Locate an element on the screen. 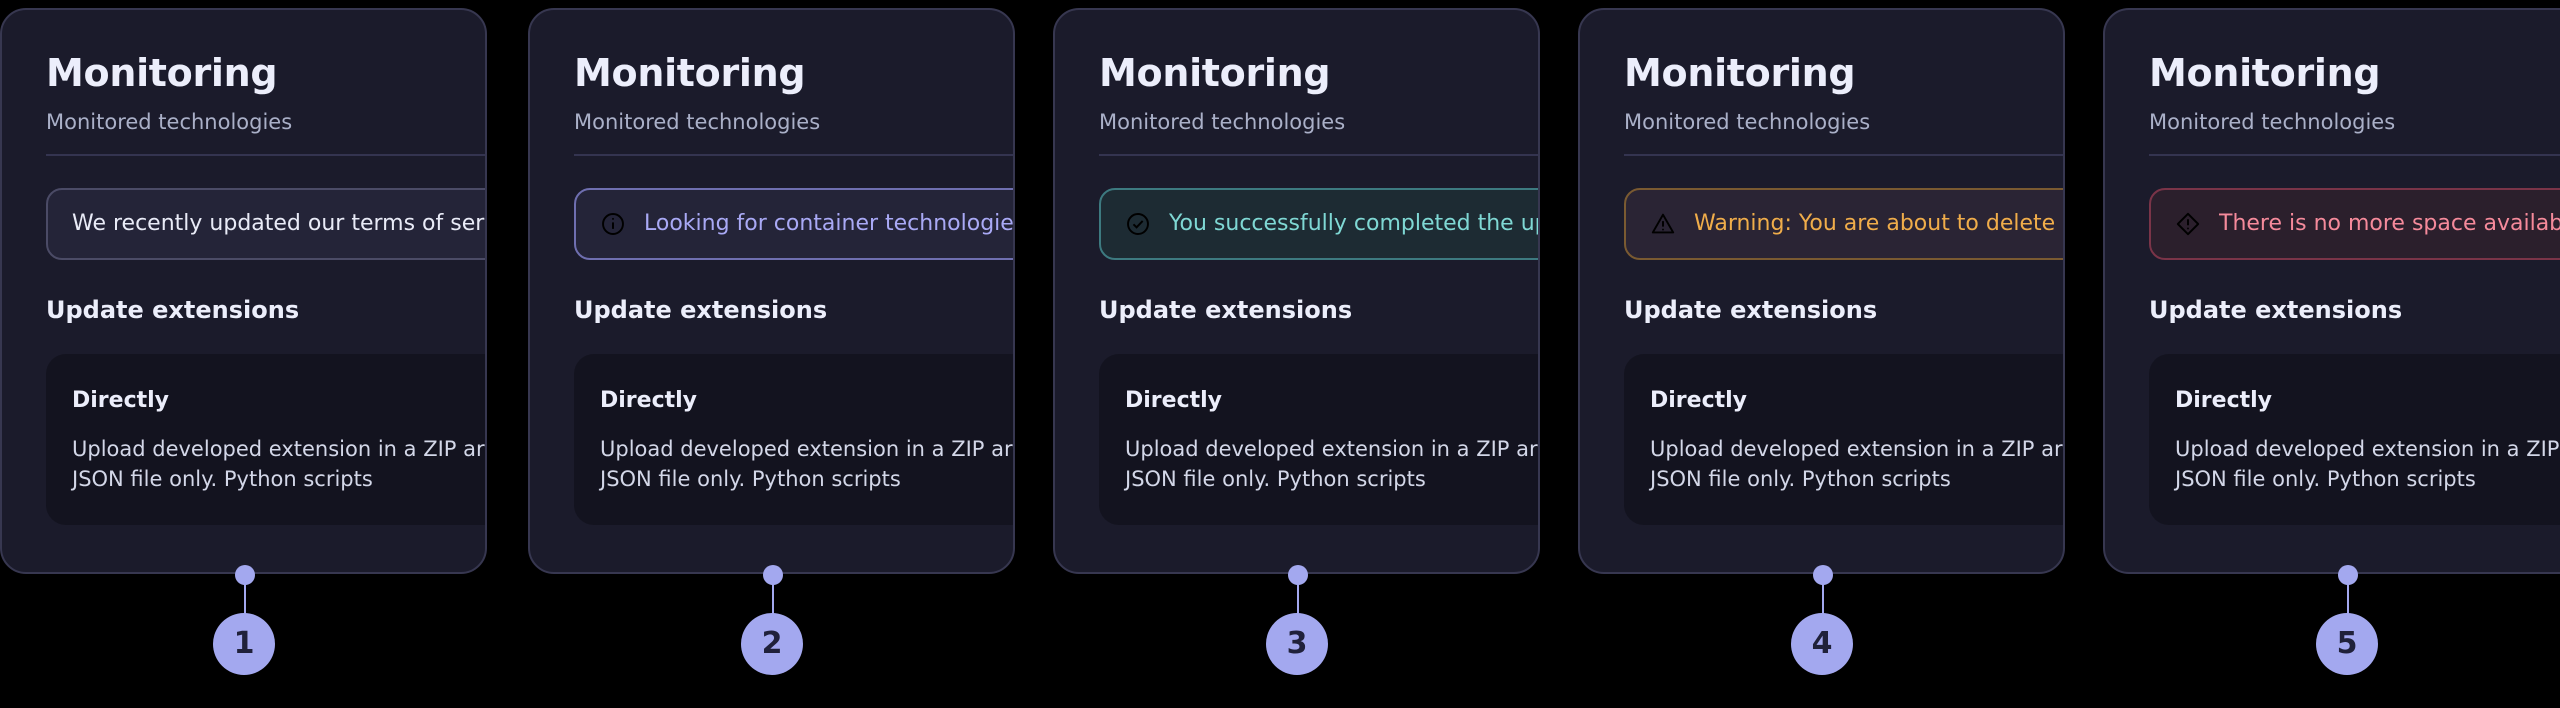 The width and height of the screenshot is (2560, 708). marker-number-badge: 4 is located at coordinates (1822, 644).